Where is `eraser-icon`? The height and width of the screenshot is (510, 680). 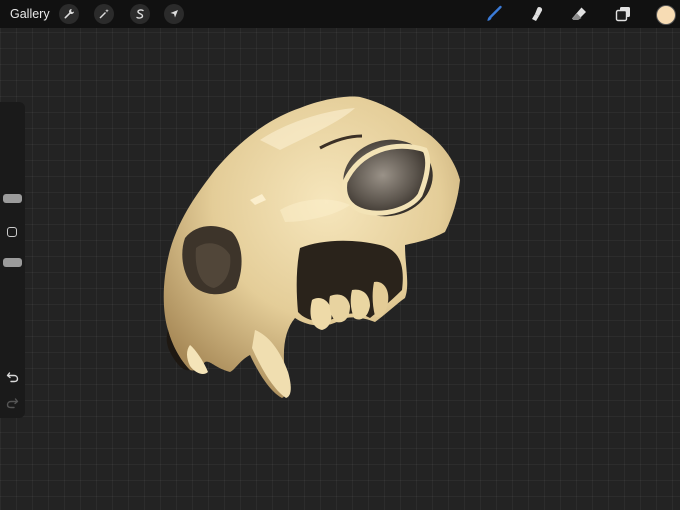
eraser-icon is located at coordinates (579, 14).